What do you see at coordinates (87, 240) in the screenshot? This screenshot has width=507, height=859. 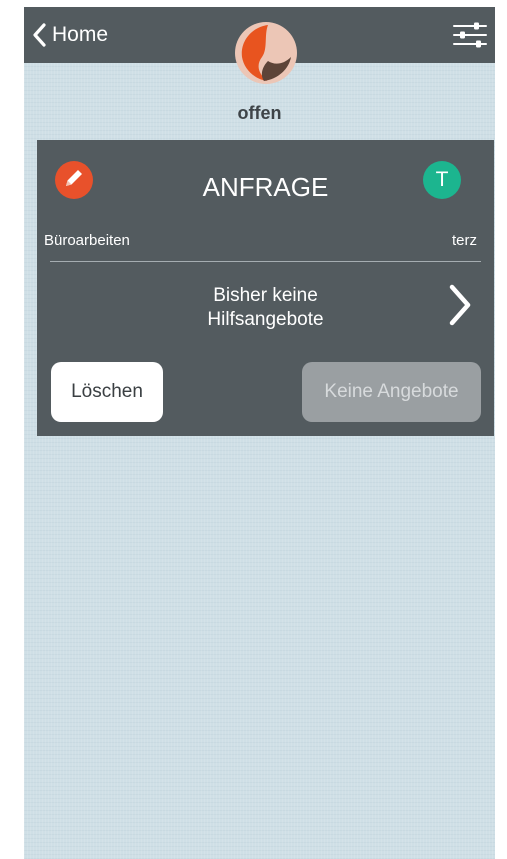 I see `category-label: Büroarbeiten` at bounding box center [87, 240].